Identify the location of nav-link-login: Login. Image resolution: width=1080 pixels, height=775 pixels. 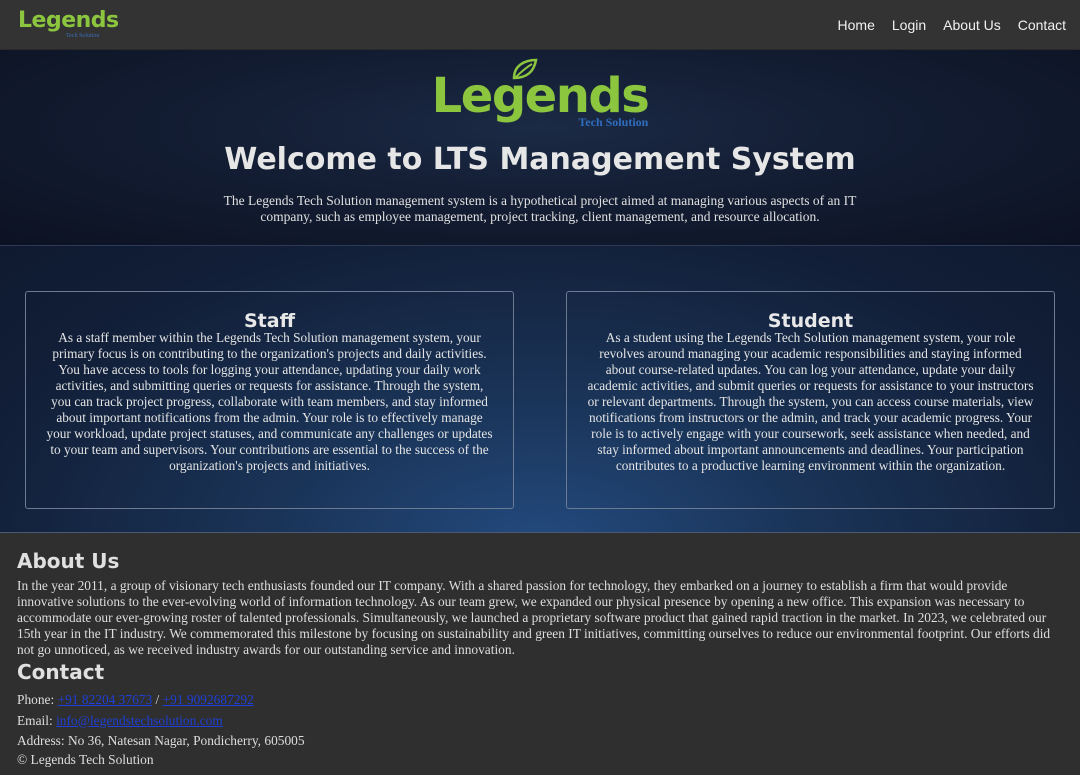
(909, 25).